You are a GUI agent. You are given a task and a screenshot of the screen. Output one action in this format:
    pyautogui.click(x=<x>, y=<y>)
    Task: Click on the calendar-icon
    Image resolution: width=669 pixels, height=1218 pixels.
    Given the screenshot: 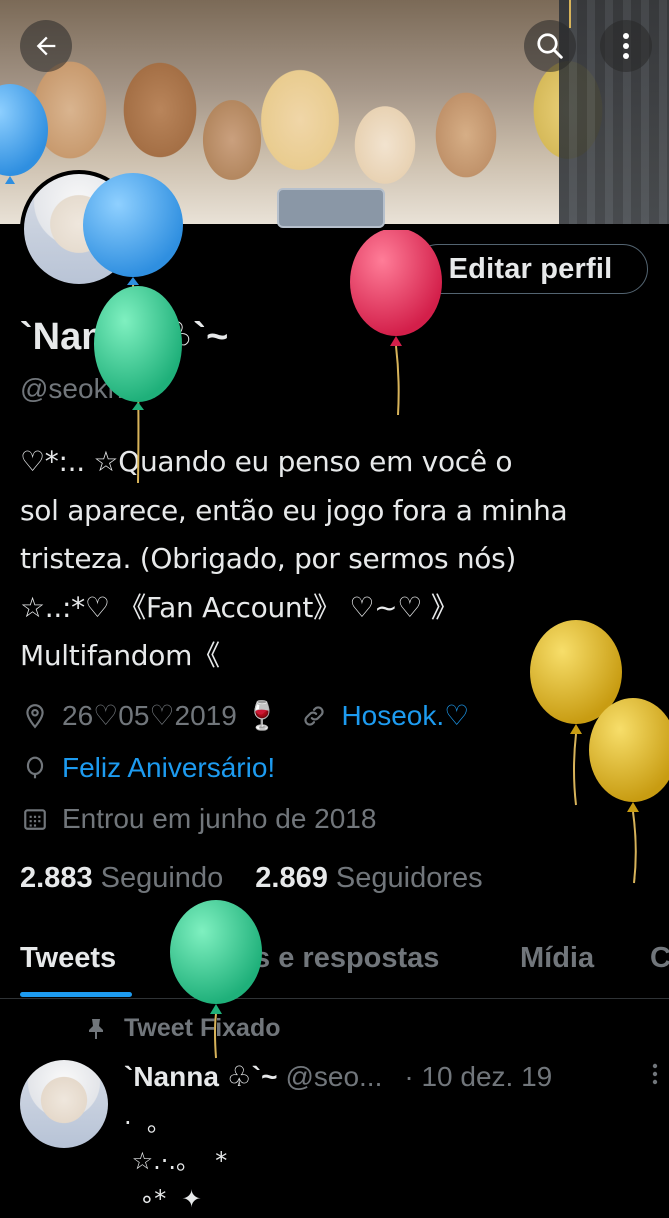 What is the action you would take?
    pyautogui.click(x=35, y=819)
    